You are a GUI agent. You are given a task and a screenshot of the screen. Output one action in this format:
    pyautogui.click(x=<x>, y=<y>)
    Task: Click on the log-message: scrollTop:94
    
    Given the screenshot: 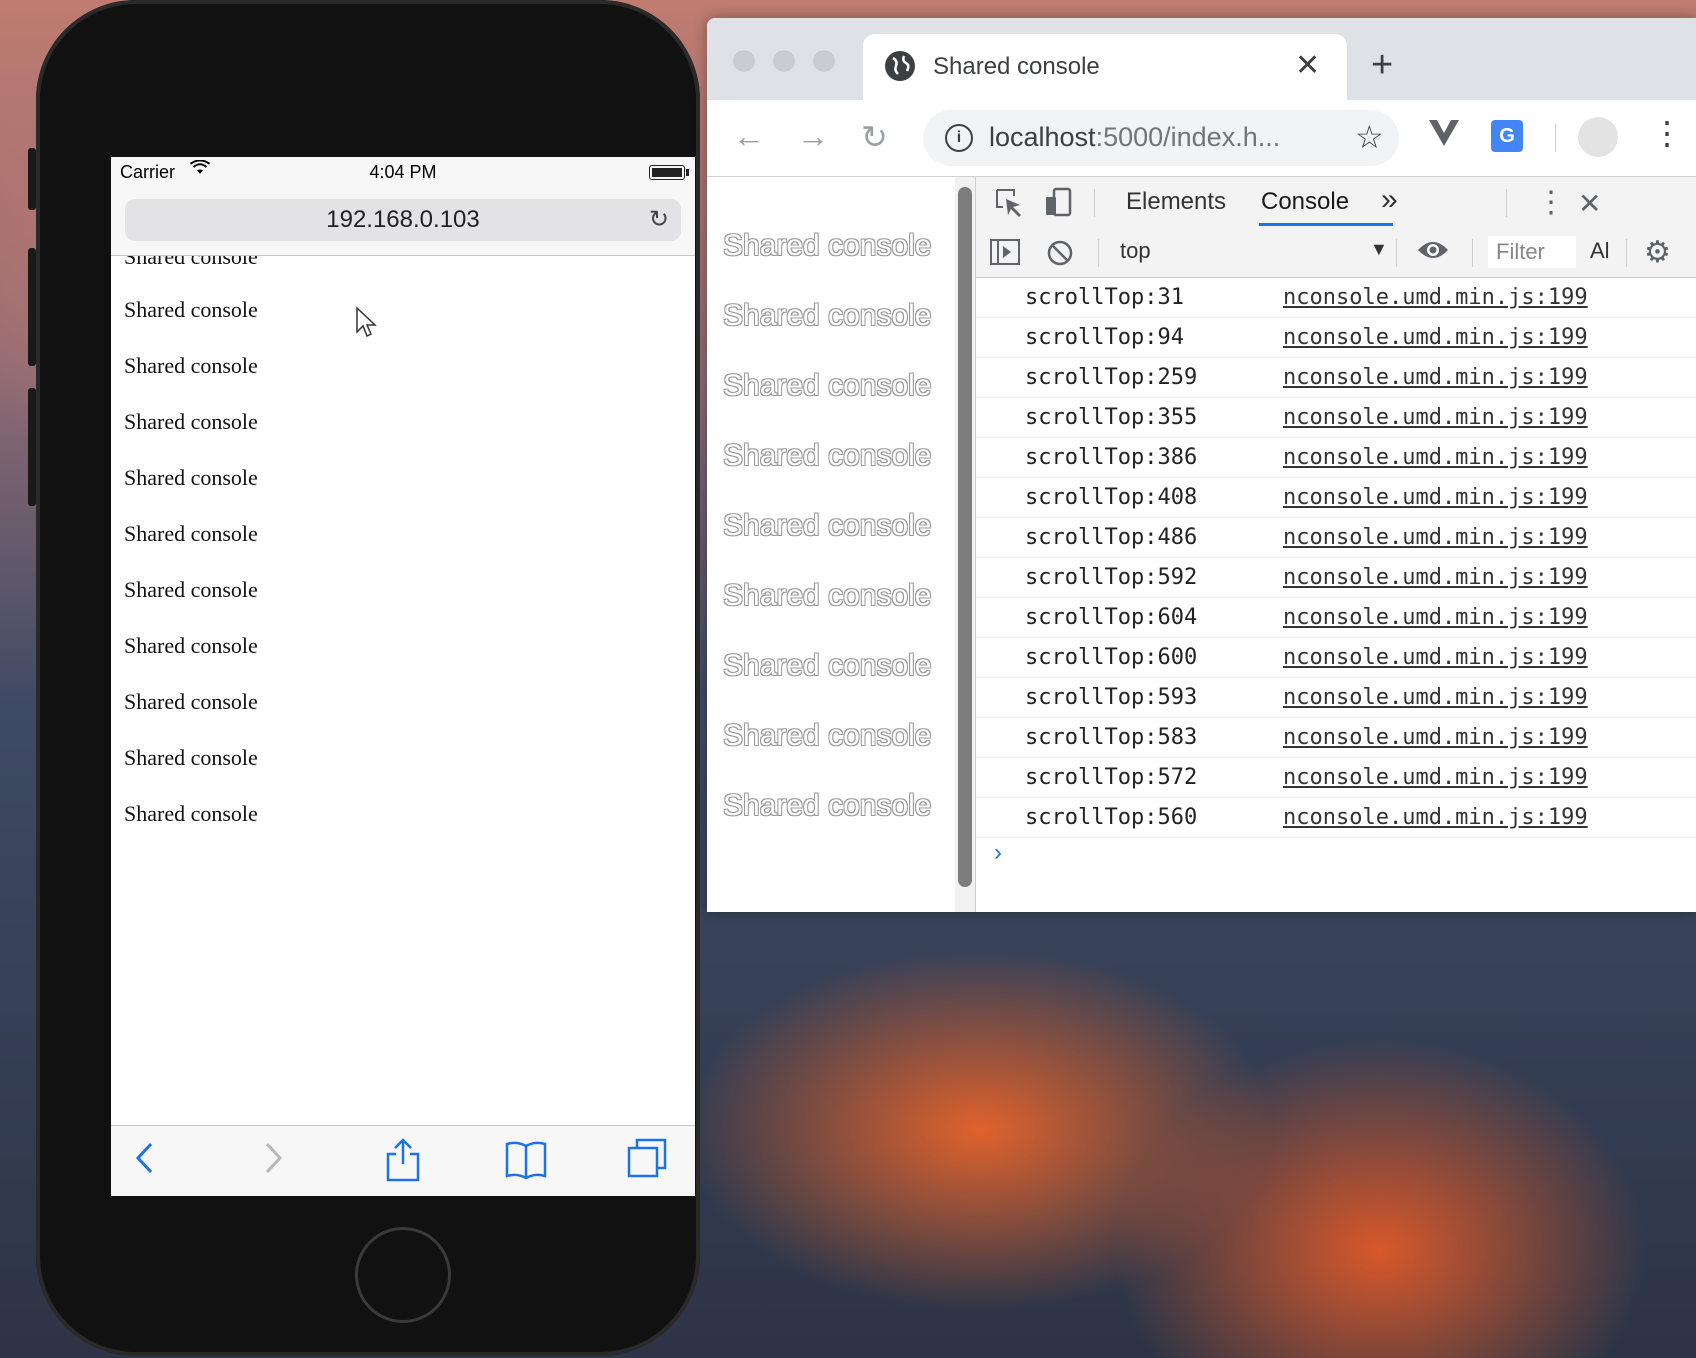 What is the action you would take?
    pyautogui.click(x=1104, y=337)
    